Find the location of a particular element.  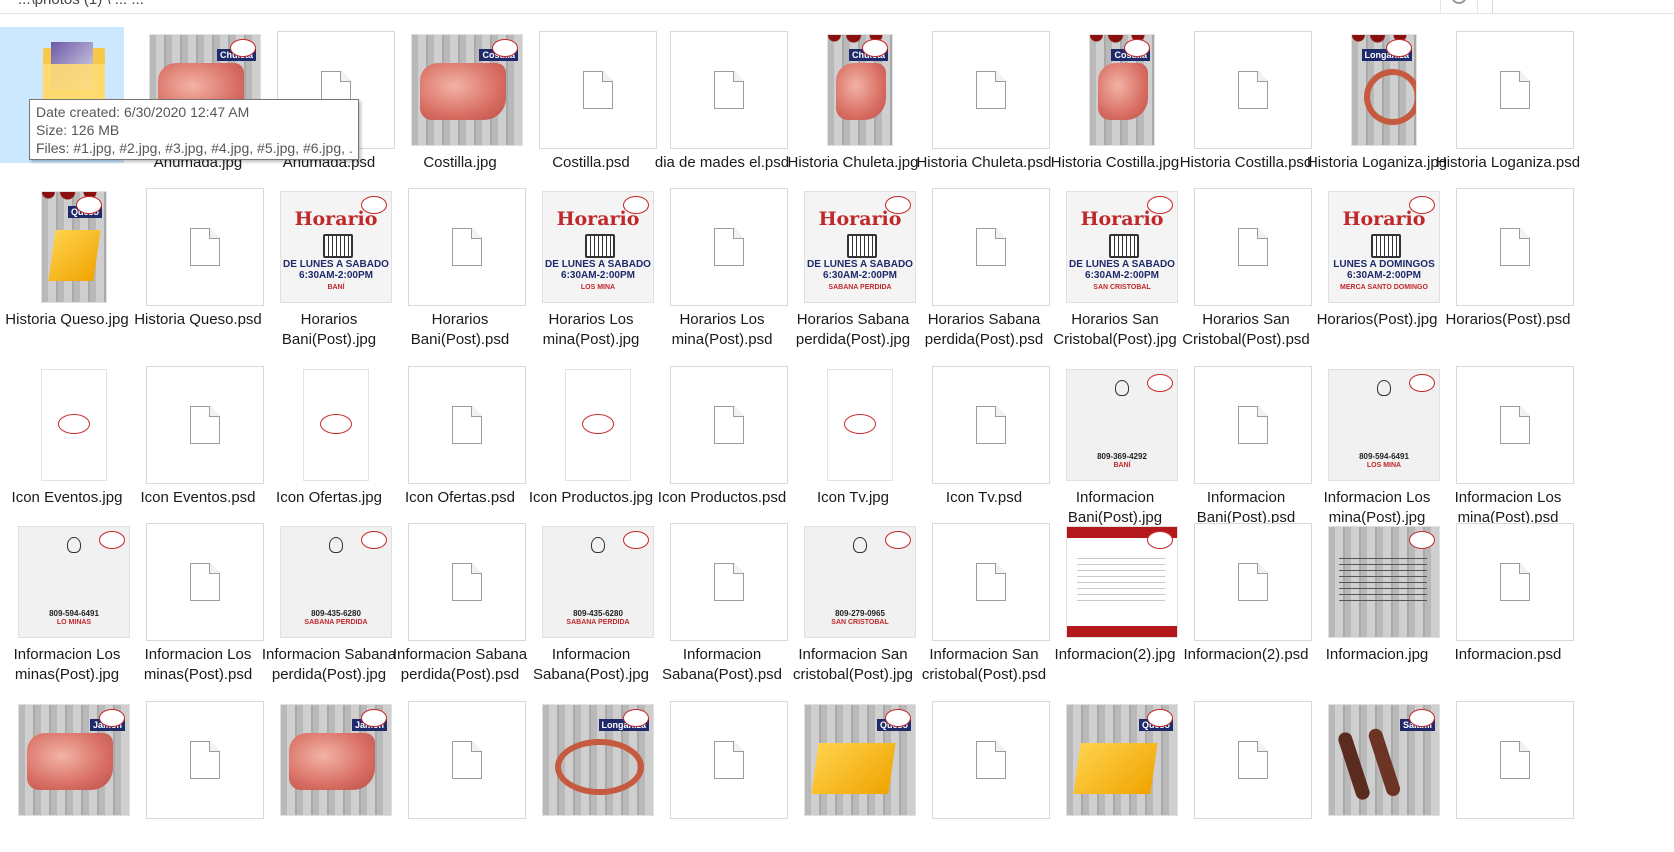

file-item: Icon Tv.jpg is located at coordinates (851, 437).